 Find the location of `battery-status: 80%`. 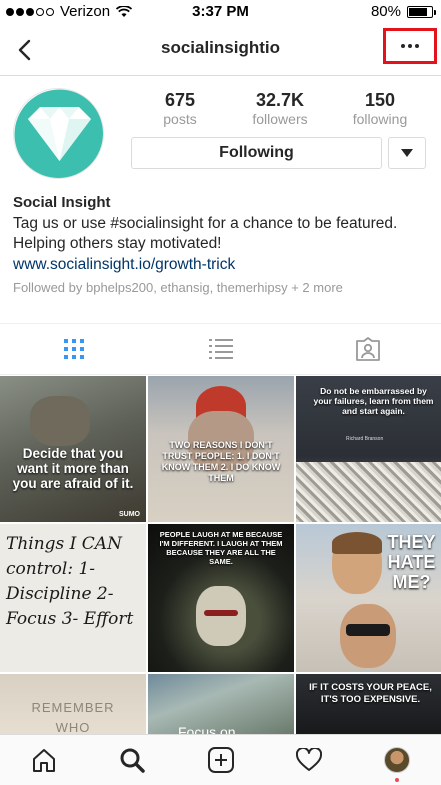

battery-status: 80% is located at coordinates (403, 11).